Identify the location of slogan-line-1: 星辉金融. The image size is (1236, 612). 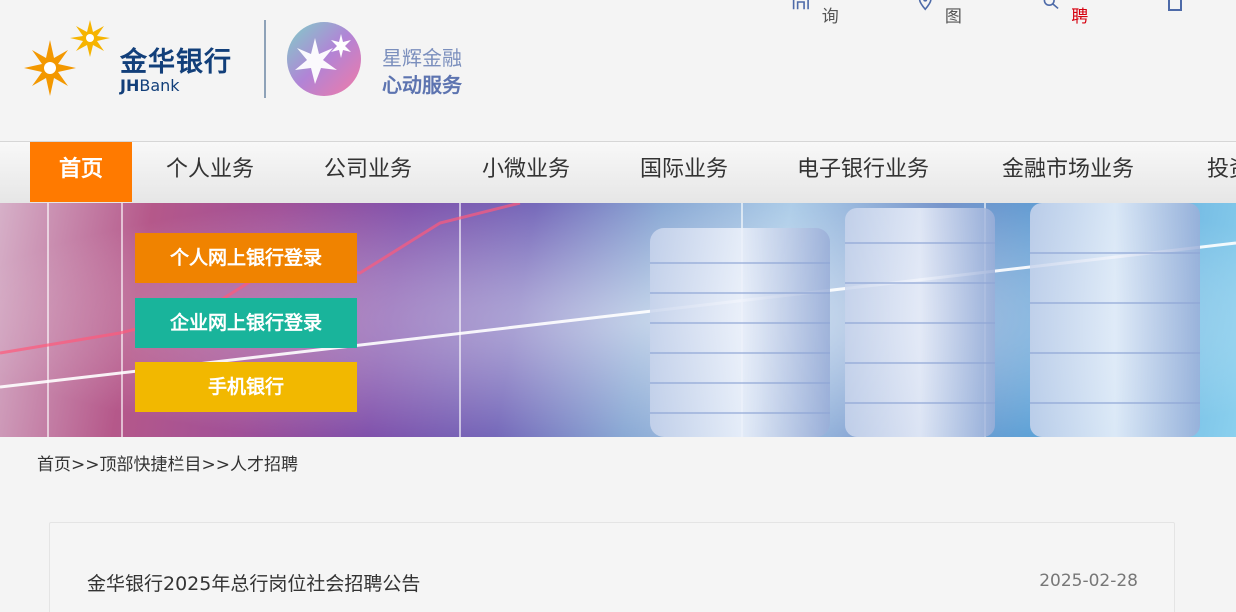
(422, 58).